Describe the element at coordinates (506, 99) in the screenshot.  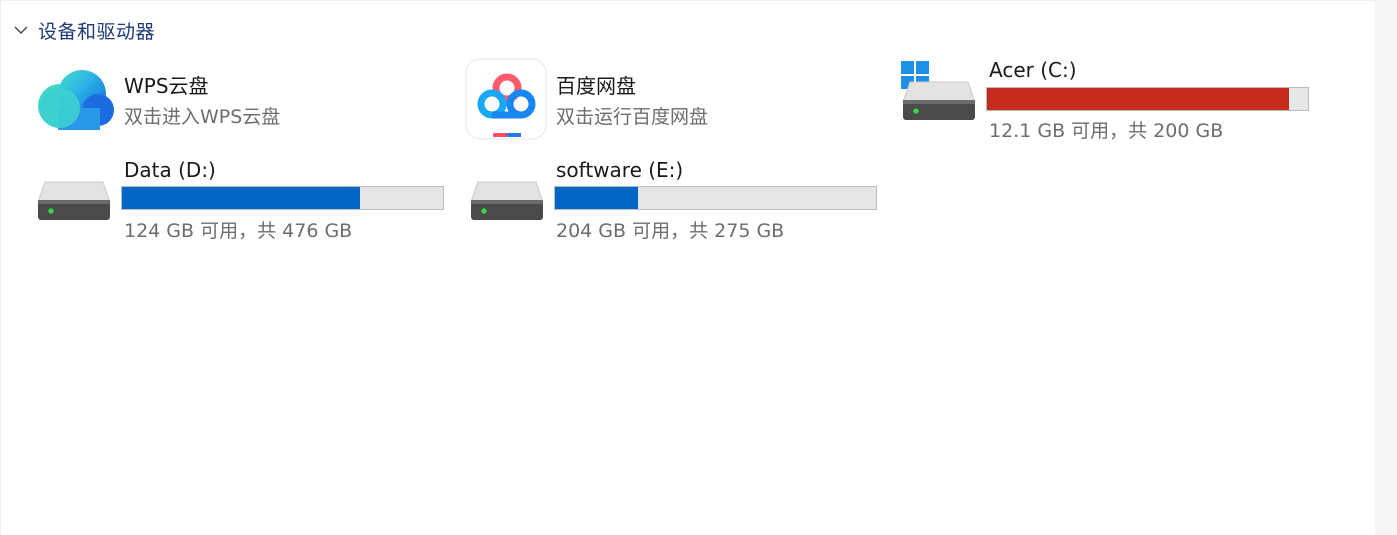
I see `baidu-netdisk-icon` at that location.